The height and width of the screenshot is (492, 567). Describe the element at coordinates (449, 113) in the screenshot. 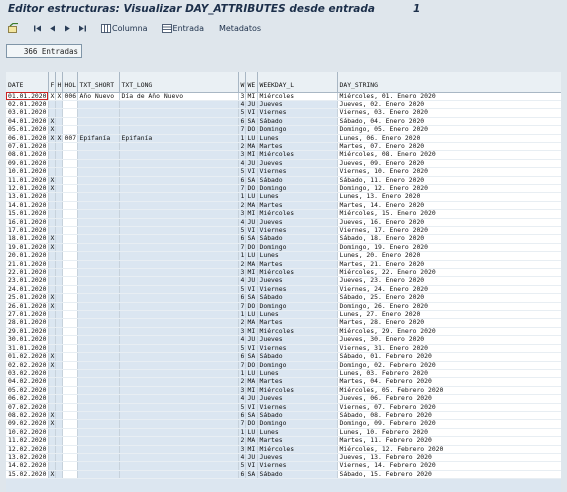

I see `cell-day-string: Viernes, 03. Enero 2020` at that location.